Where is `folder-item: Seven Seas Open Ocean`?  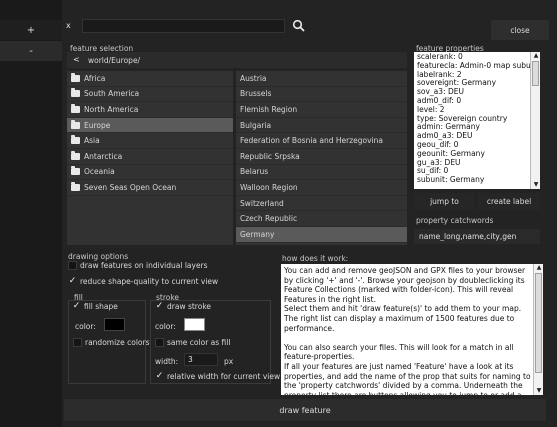
folder-item: Seven Seas Open Ocean is located at coordinates (150, 188).